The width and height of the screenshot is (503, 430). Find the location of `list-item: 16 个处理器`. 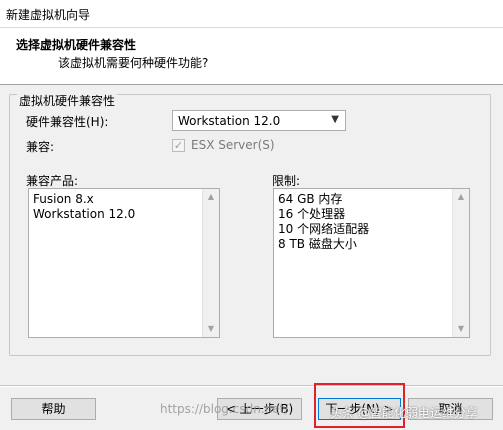

list-item: 16 个处理器 is located at coordinates (312, 214).